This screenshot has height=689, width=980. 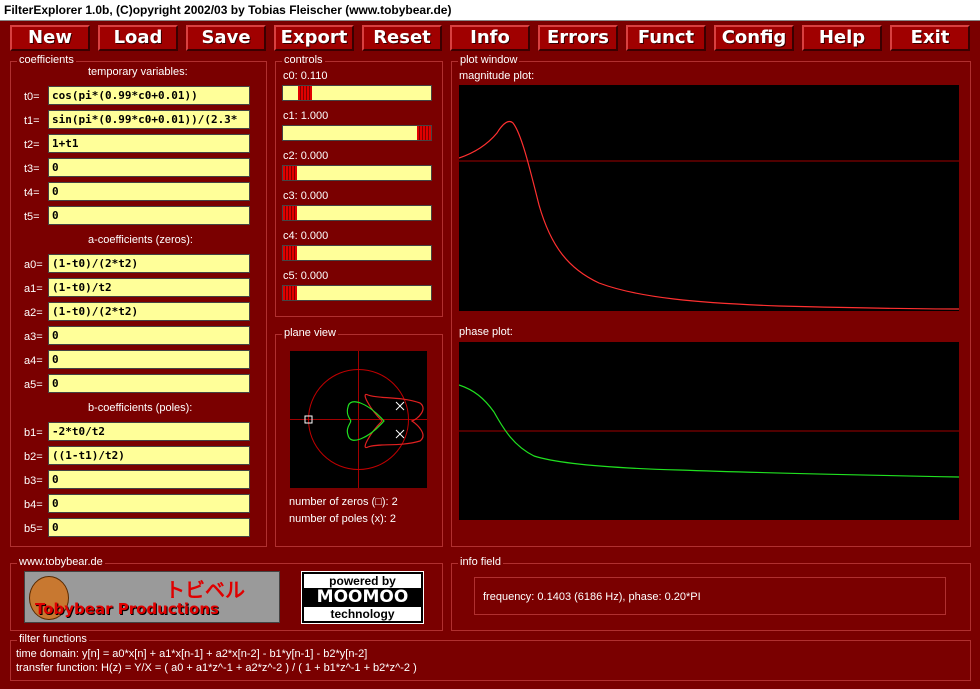 I want to click on c0-label: c0: 0.110, so click(x=305, y=76).